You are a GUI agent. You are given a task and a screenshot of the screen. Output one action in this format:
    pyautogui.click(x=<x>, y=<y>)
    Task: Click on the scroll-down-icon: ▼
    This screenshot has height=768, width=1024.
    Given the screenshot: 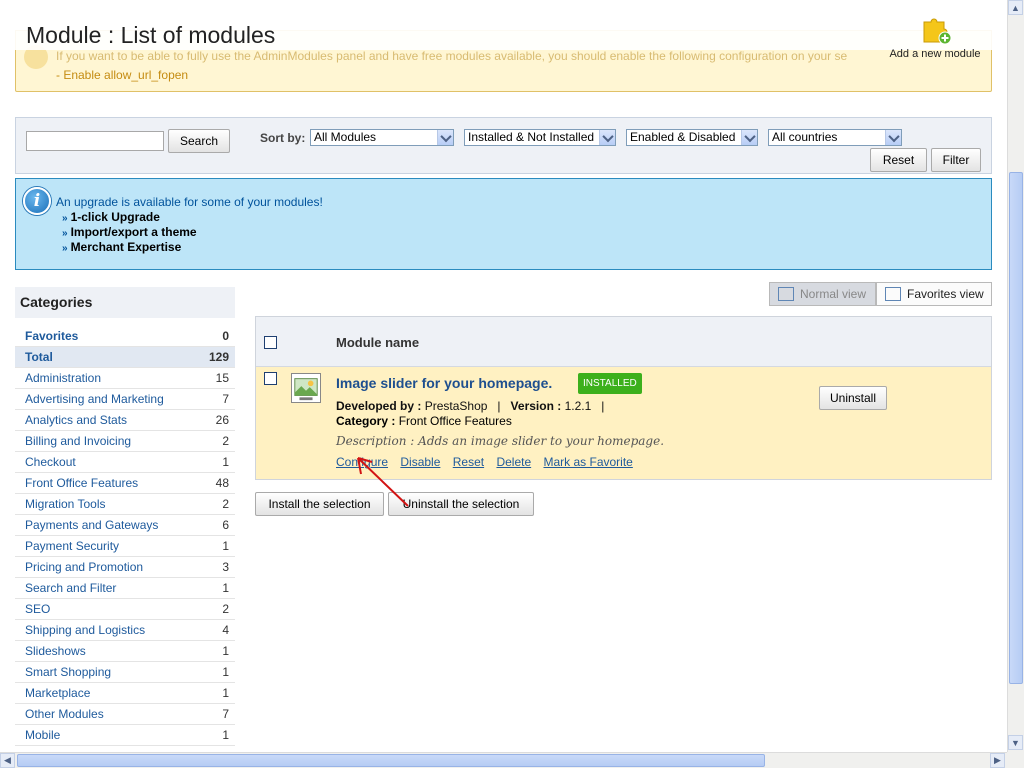 What is the action you would take?
    pyautogui.click(x=1015, y=742)
    